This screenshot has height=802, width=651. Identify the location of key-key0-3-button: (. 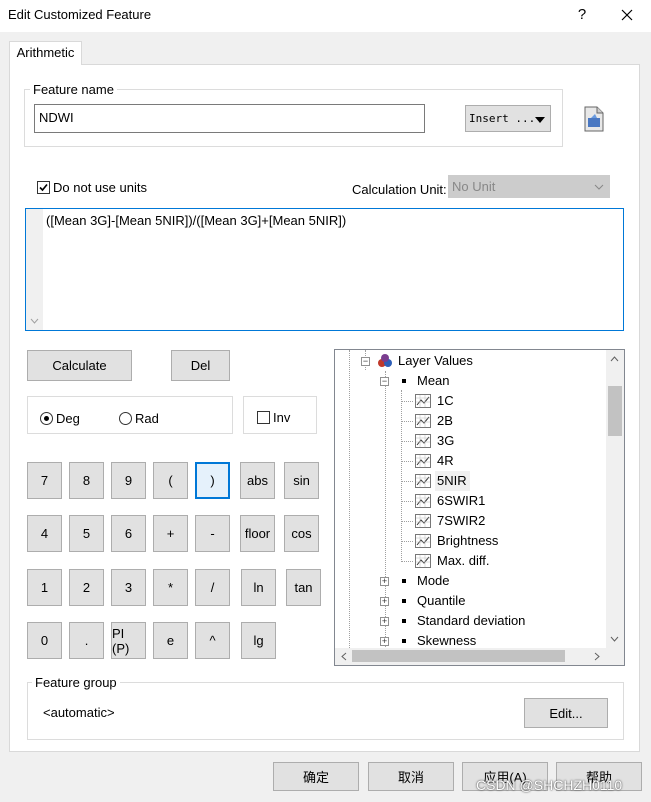
(170, 480).